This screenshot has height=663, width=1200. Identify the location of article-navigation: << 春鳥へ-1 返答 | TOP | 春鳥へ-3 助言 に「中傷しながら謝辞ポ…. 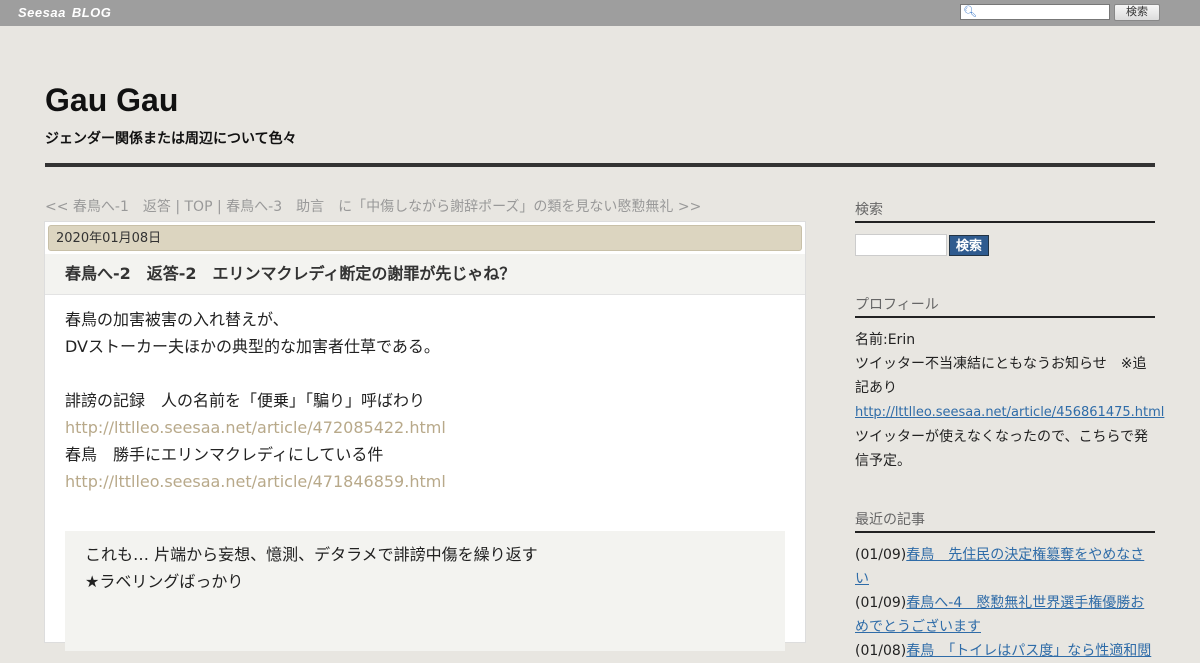
(373, 207).